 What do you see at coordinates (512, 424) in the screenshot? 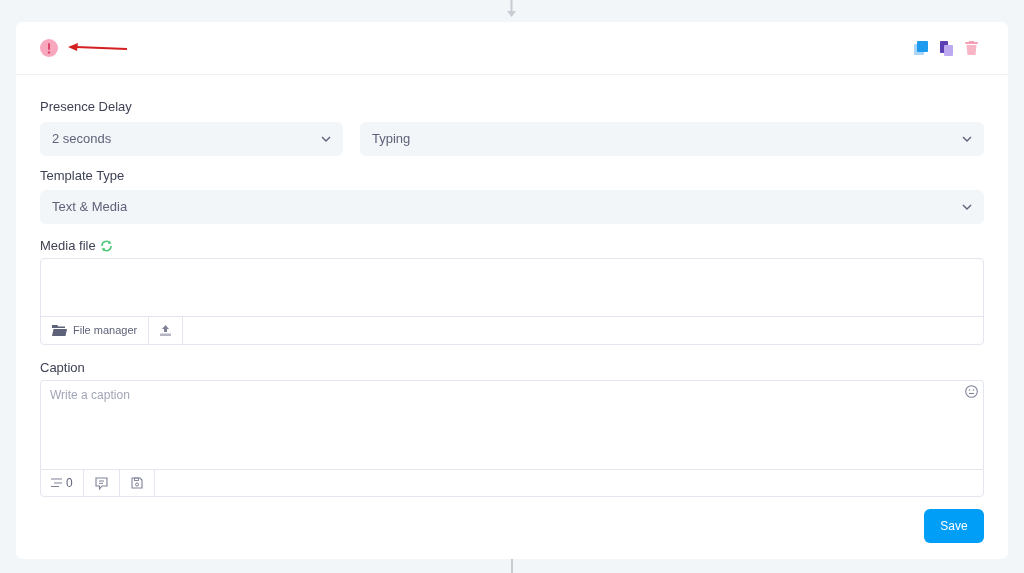
I see `caption-field: Write a caption` at bounding box center [512, 424].